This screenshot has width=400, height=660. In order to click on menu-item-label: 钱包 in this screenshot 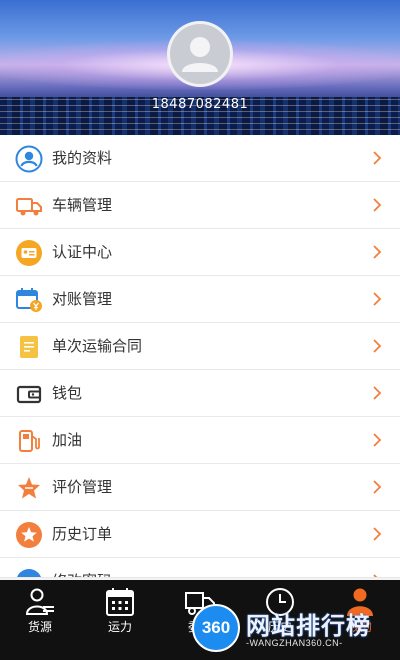, I will do `click(67, 393)`.